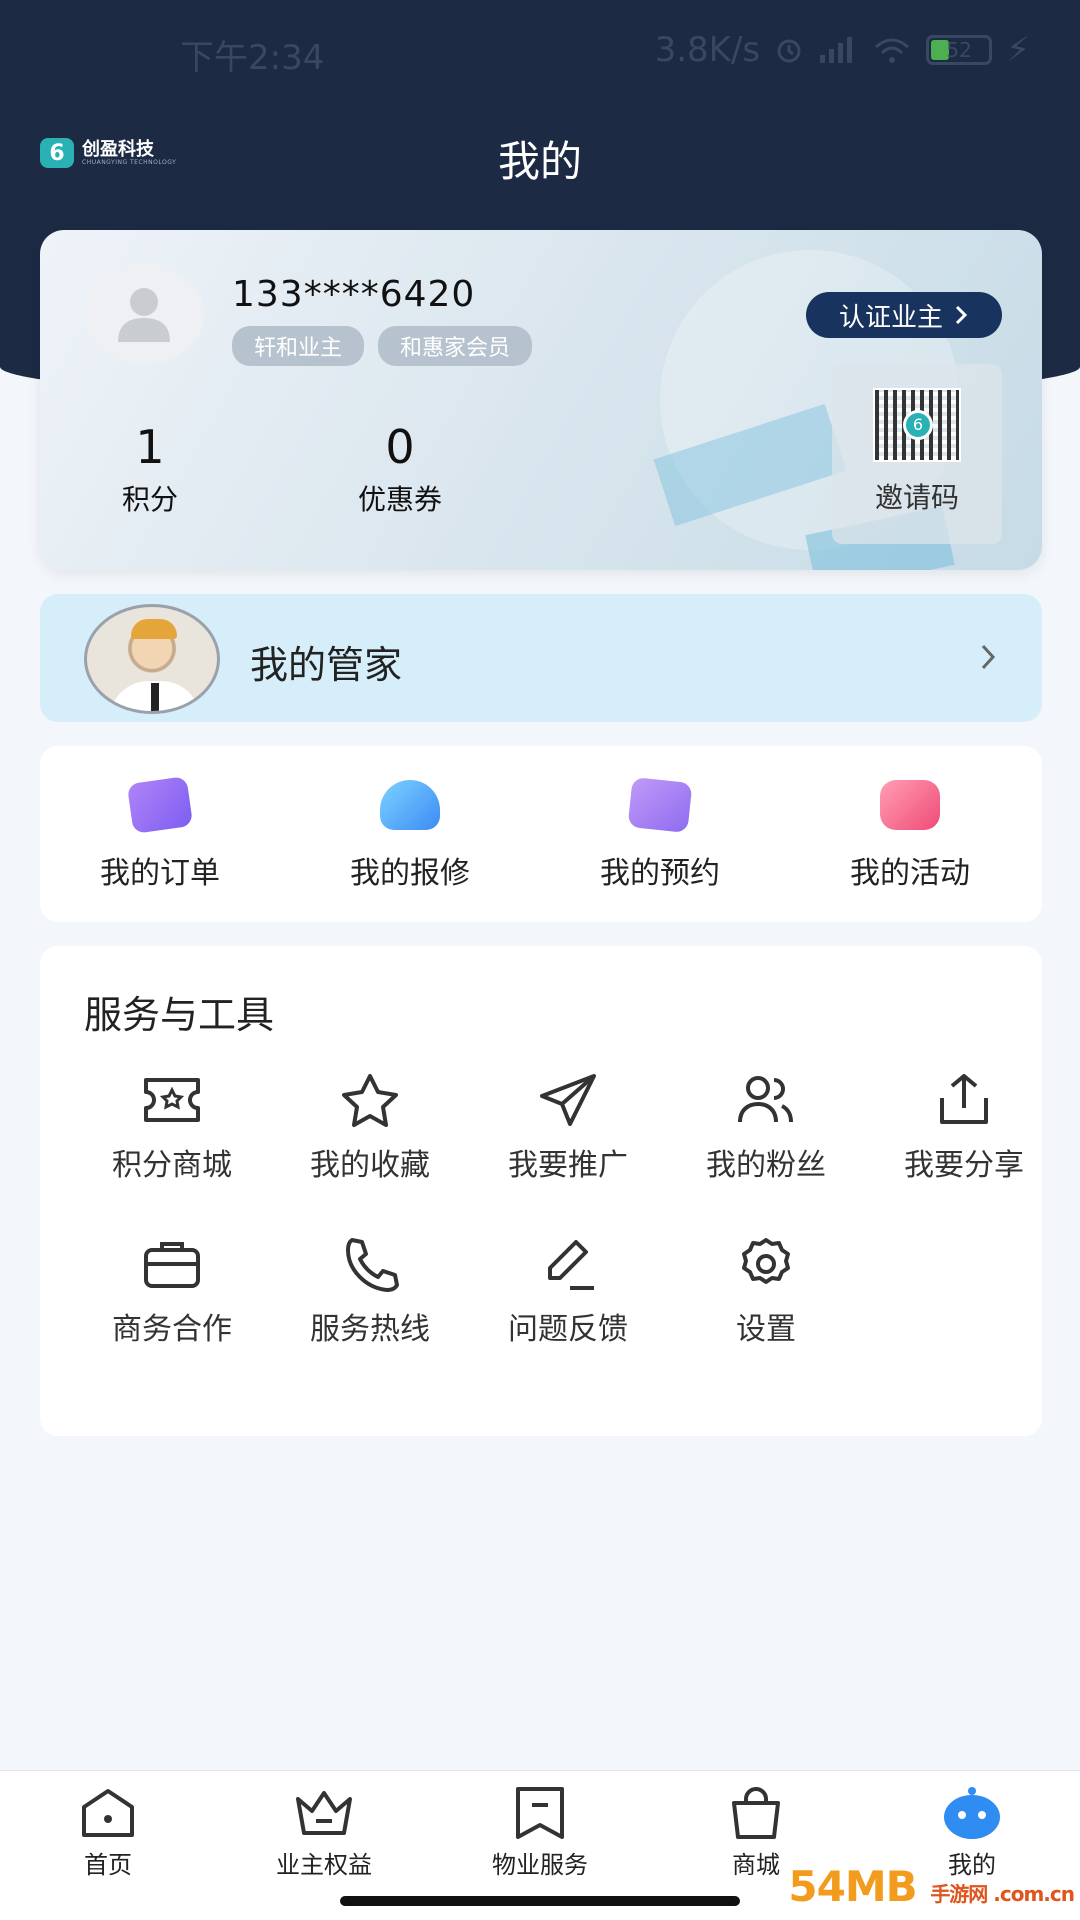 This screenshot has width=1080, height=1920. Describe the element at coordinates (539, 161) in the screenshot. I see `page-title: 我的` at that location.